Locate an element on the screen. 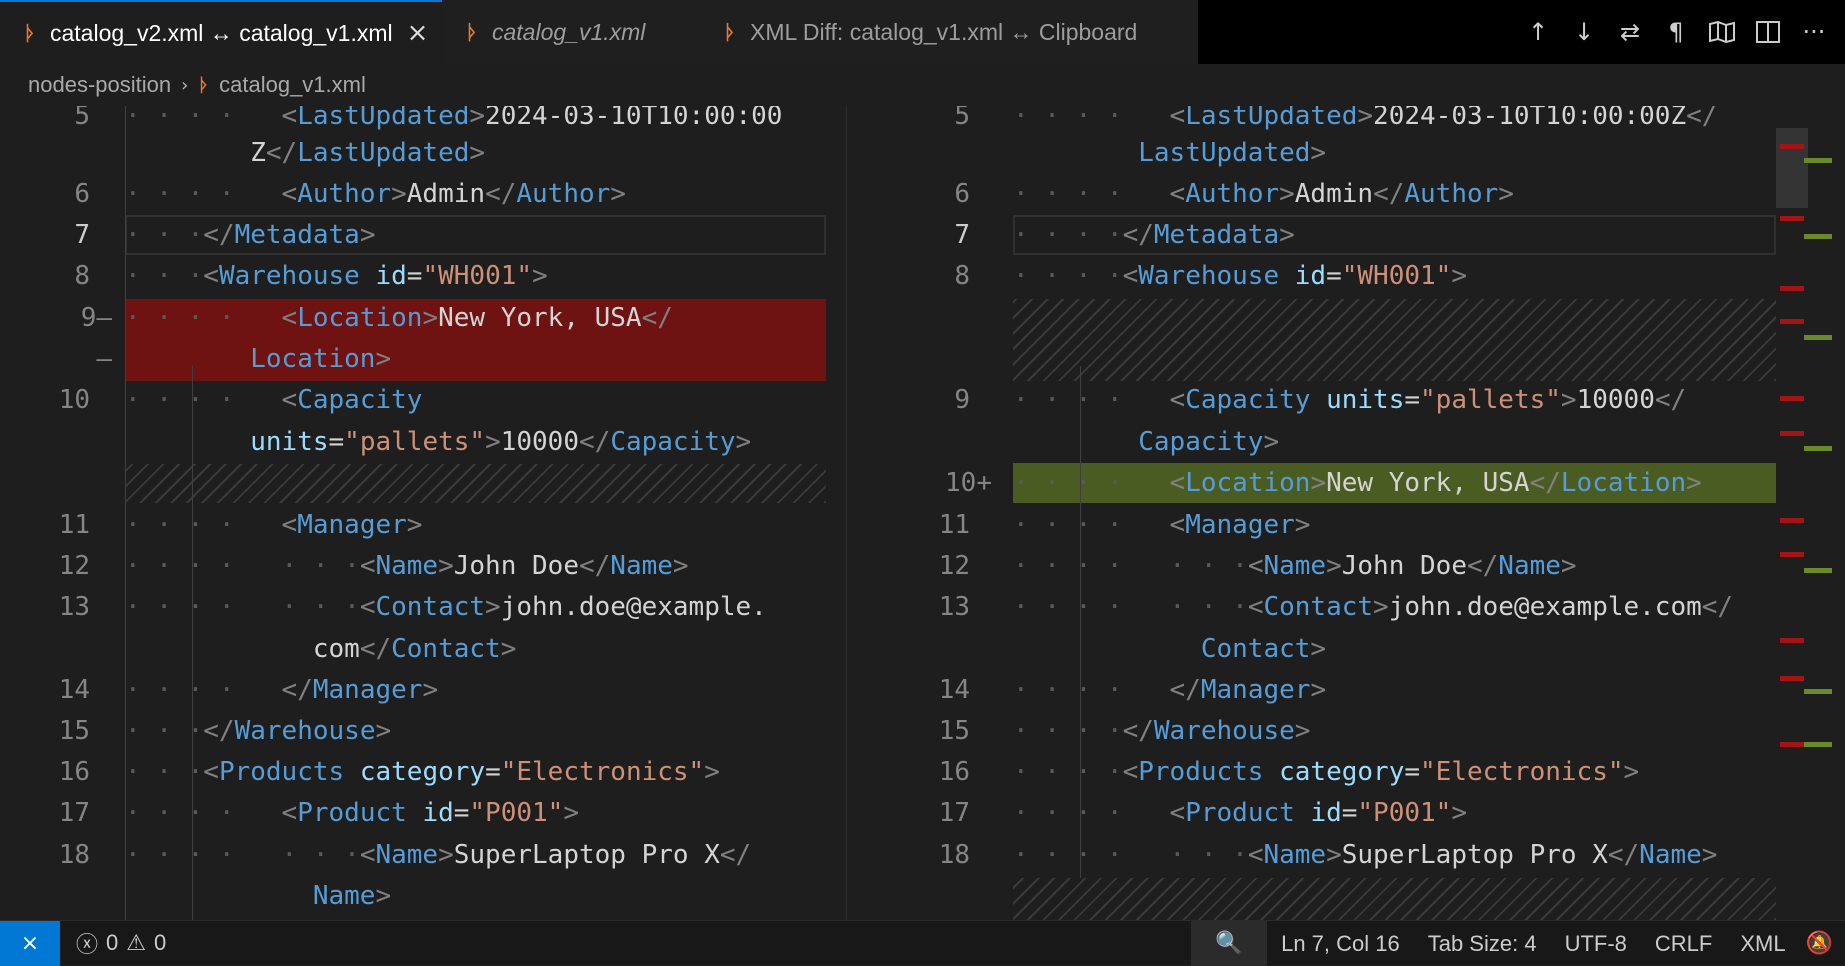  notifications-icon: 🔕 is located at coordinates (1822, 943).